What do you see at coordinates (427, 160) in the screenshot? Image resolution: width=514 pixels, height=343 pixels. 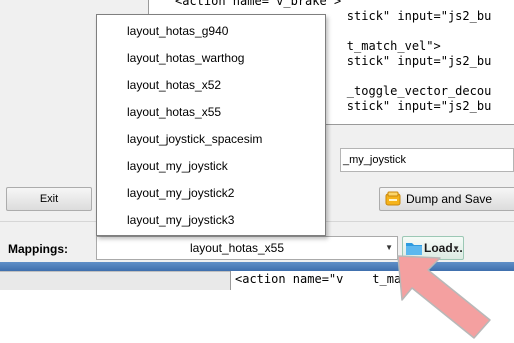 I see `joystick-name-field: _my_joystick` at bounding box center [427, 160].